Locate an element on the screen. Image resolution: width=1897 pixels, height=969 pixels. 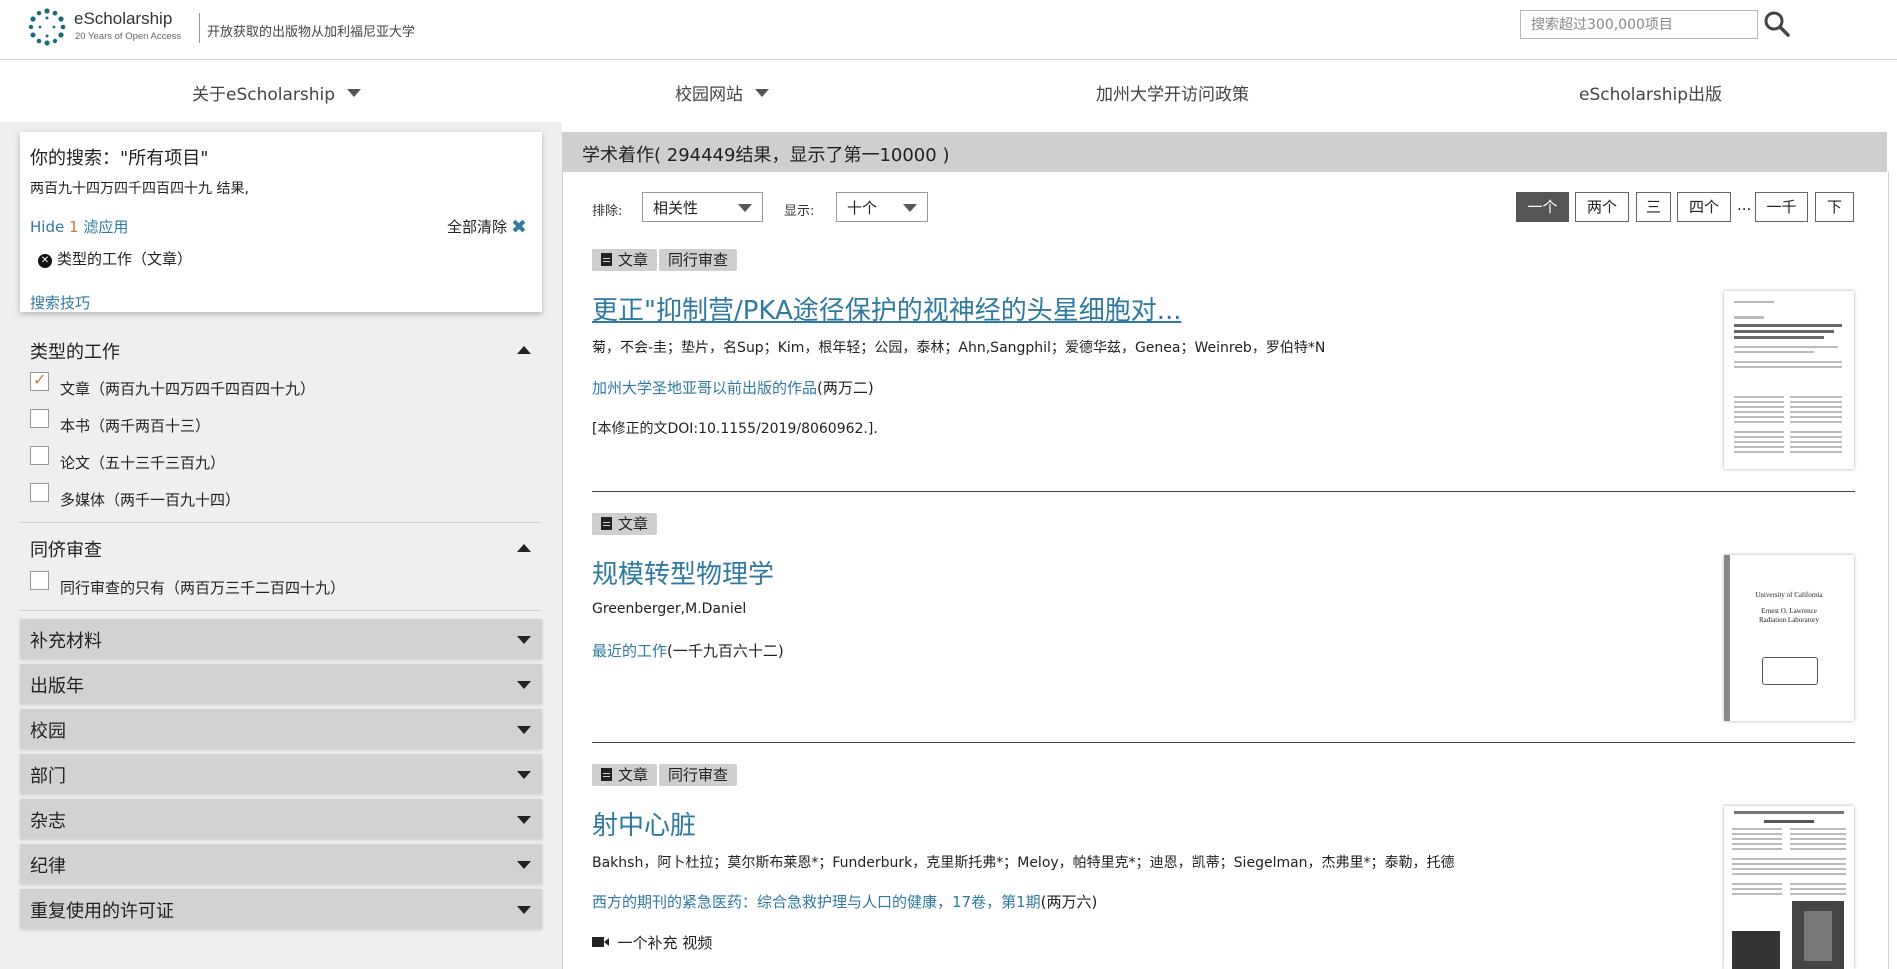
divider is located at coordinates (281, 610).